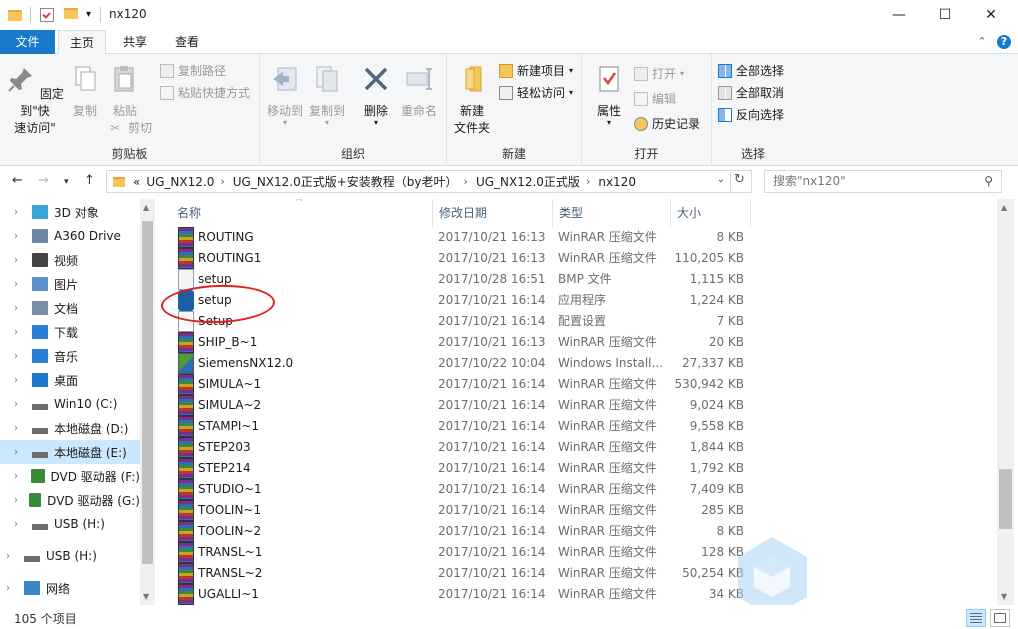 The height and width of the screenshot is (629, 1018). I want to click on file-row: UGALLI~1 2017/10/21 16:14 WinRAR 压缩文件 34 KB, so click(460, 594).